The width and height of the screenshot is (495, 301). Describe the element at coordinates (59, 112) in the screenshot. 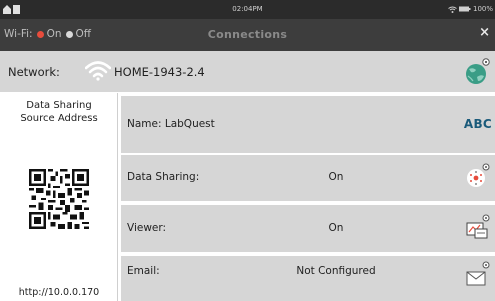

I see `qr-caption: Data Sharing Source Address` at that location.